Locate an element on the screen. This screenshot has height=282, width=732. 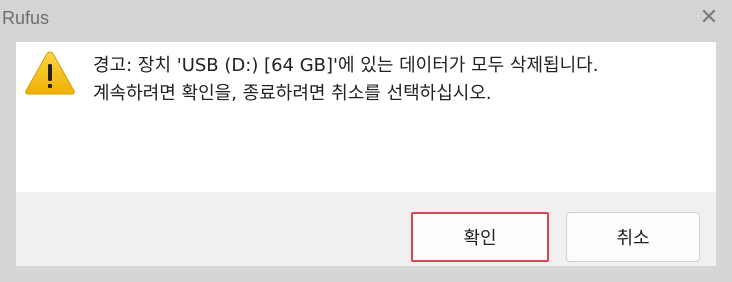
title-bar: Rufus ✕ is located at coordinates (366, 21).